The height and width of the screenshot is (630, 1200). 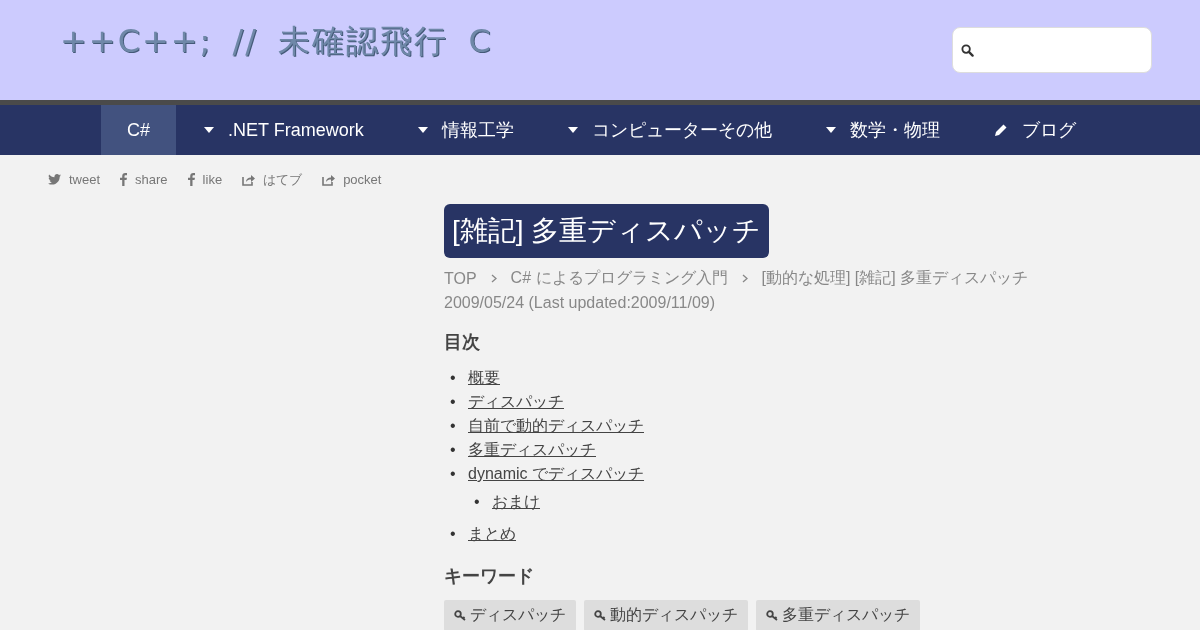 I want to click on share-link: pocket, so click(x=352, y=179).